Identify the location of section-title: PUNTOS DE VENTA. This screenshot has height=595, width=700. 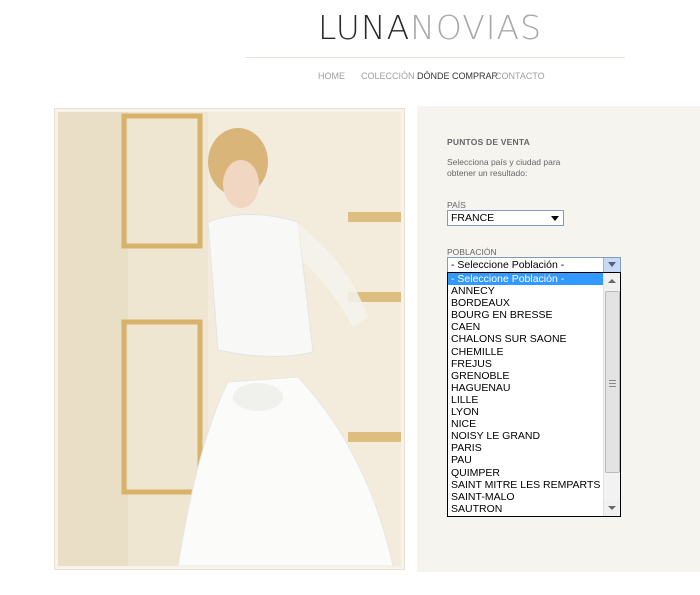
(488, 142).